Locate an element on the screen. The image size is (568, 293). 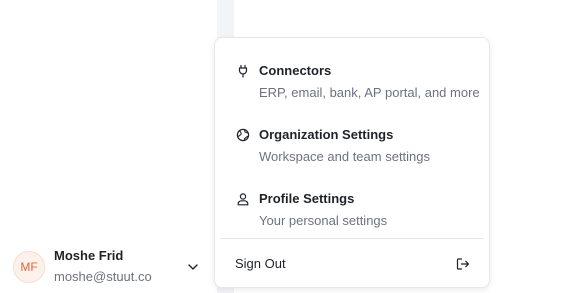
user-account-button: MF Moshe Frid moshe@stuut.co is located at coordinates (108, 265).